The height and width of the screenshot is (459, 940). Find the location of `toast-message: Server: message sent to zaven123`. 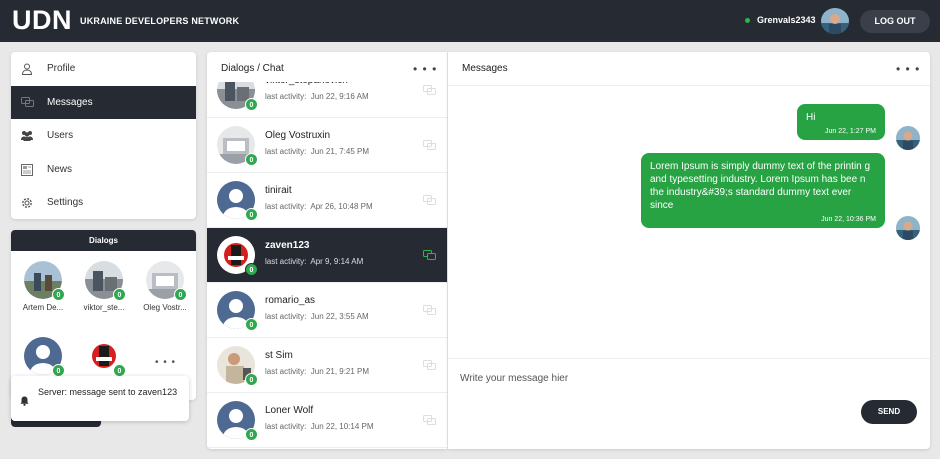

toast-message: Server: message sent to zaven123 is located at coordinates (108, 392).